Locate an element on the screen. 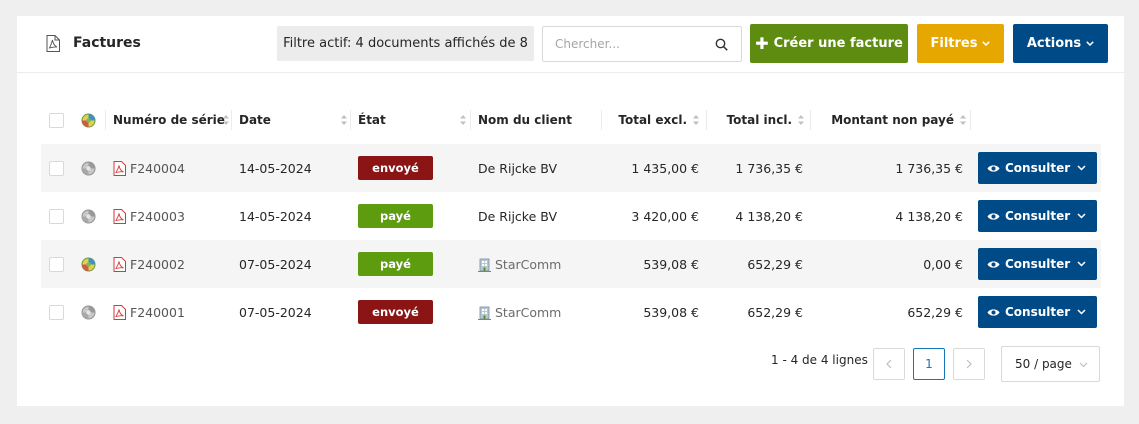  status-column-header is located at coordinates (88, 120).